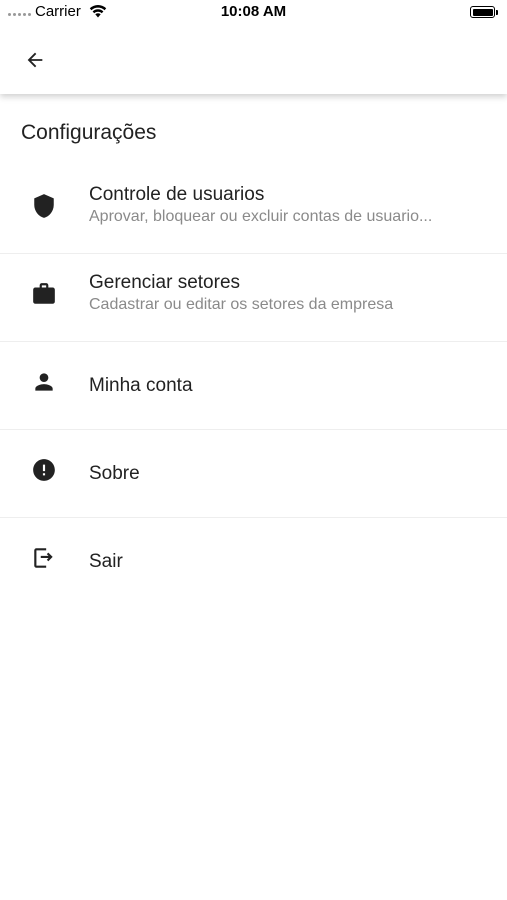 This screenshot has width=507, height=900. Describe the element at coordinates (253, 474) in the screenshot. I see `settings-item-about: Sobre` at that location.